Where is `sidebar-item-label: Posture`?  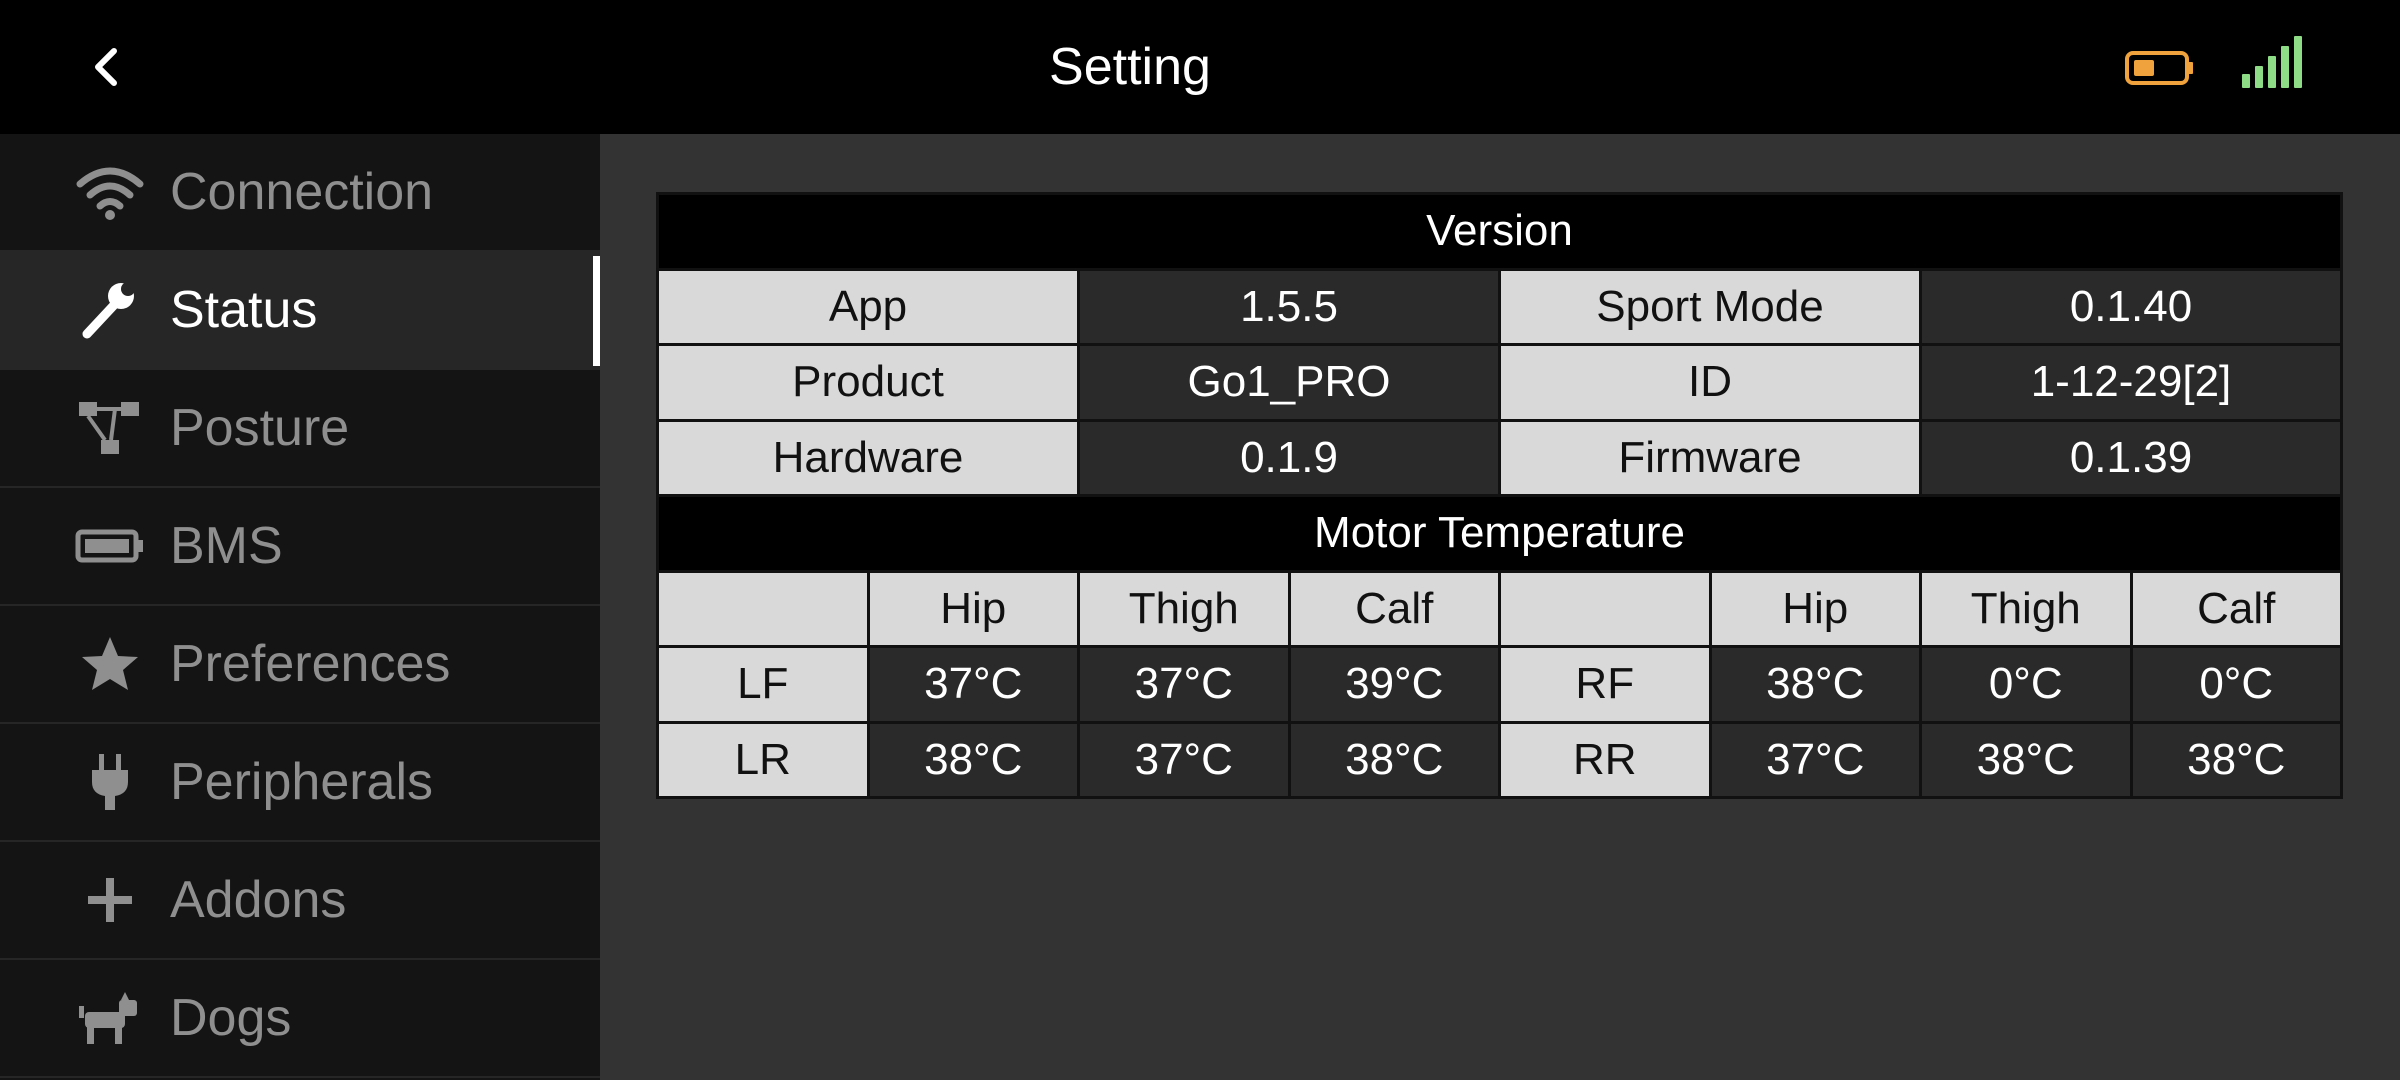 sidebar-item-label: Posture is located at coordinates (260, 428).